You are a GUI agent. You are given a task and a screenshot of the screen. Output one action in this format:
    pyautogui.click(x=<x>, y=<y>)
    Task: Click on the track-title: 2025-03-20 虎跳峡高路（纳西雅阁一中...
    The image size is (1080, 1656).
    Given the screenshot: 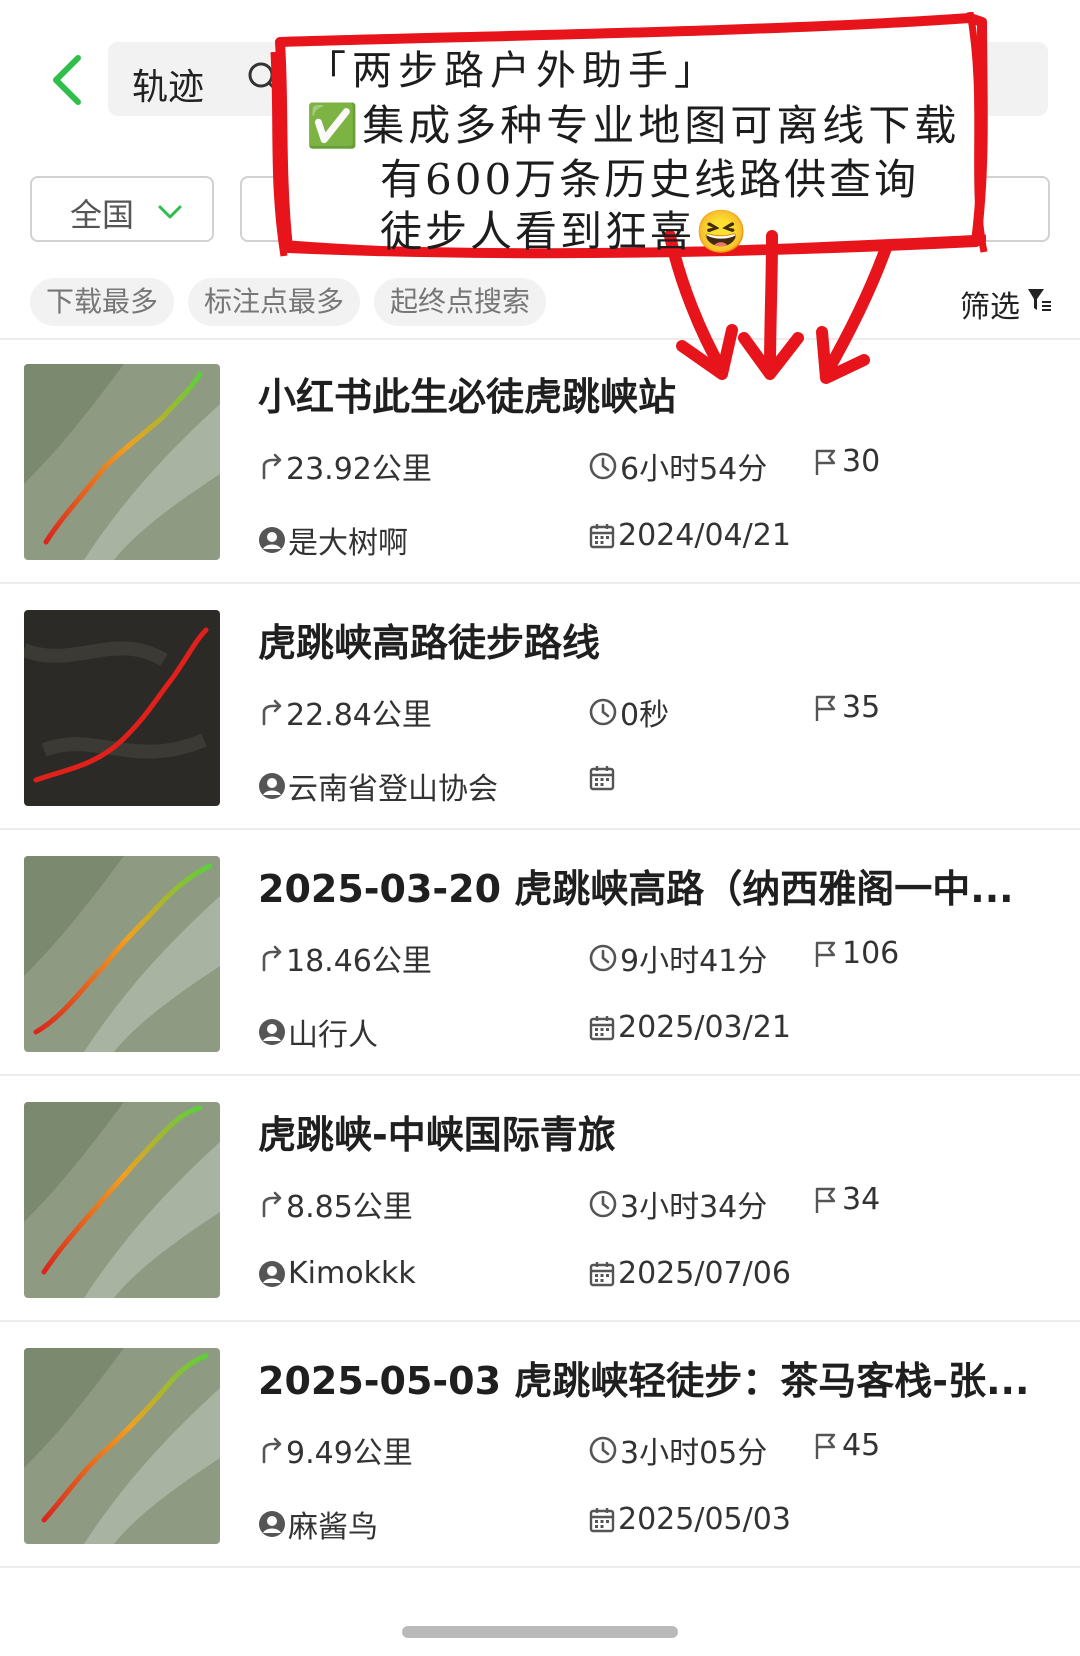 What is the action you would take?
    pyautogui.click(x=648, y=885)
    